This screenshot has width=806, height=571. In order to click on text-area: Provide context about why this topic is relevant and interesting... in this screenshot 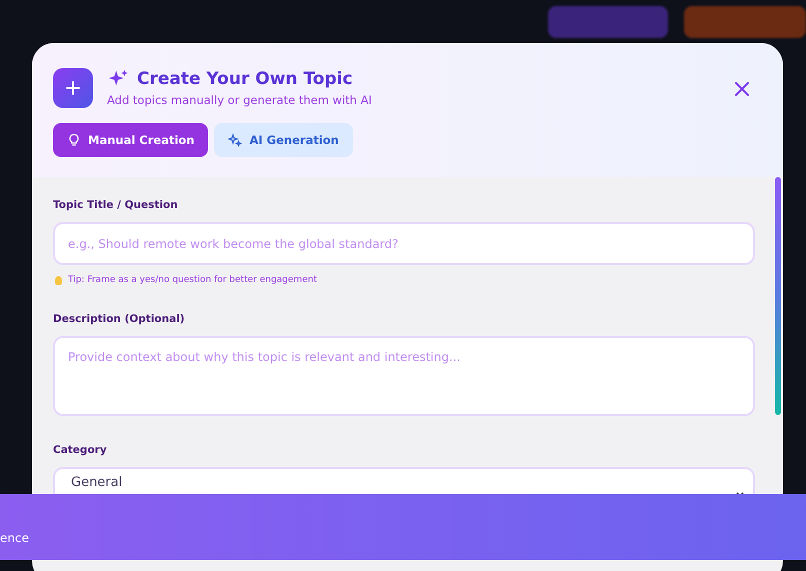, I will do `click(404, 376)`.